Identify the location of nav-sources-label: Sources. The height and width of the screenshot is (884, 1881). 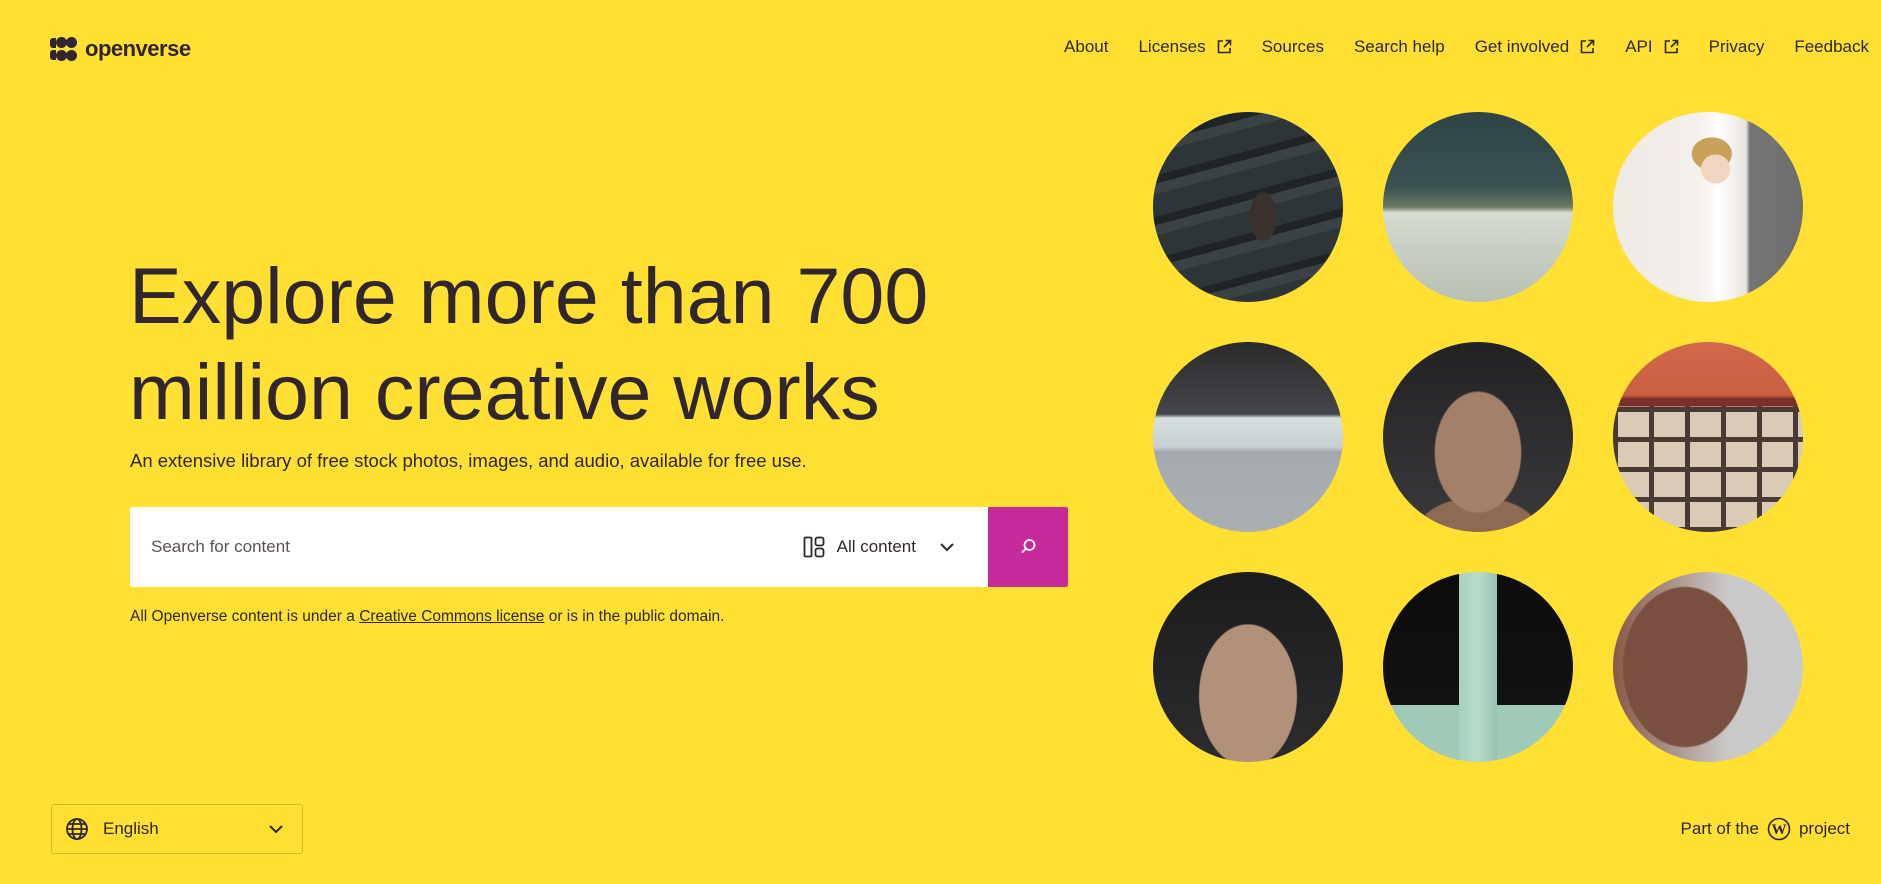
(1292, 46).